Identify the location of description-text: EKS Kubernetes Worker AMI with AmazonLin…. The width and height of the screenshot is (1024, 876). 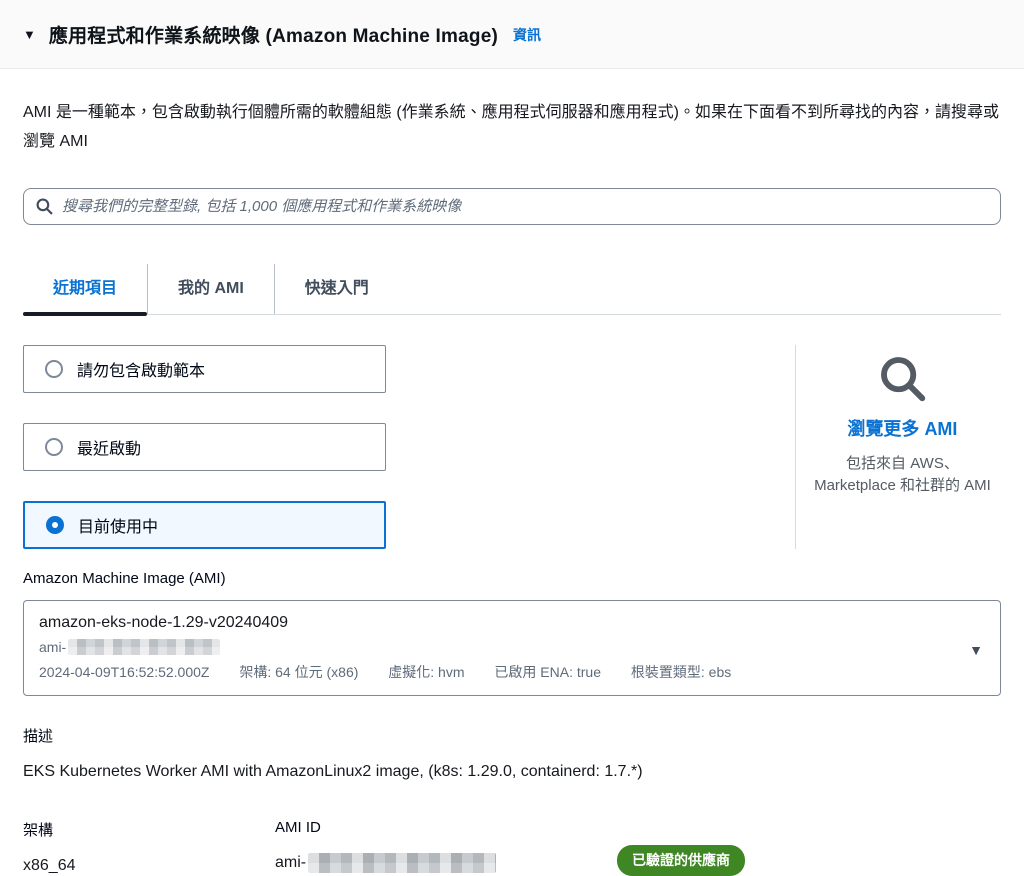
(333, 771).